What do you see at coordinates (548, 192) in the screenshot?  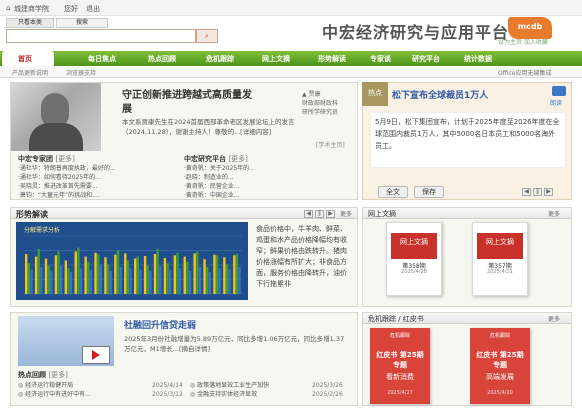 I see `next-arrow-icon: ▶` at bounding box center [548, 192].